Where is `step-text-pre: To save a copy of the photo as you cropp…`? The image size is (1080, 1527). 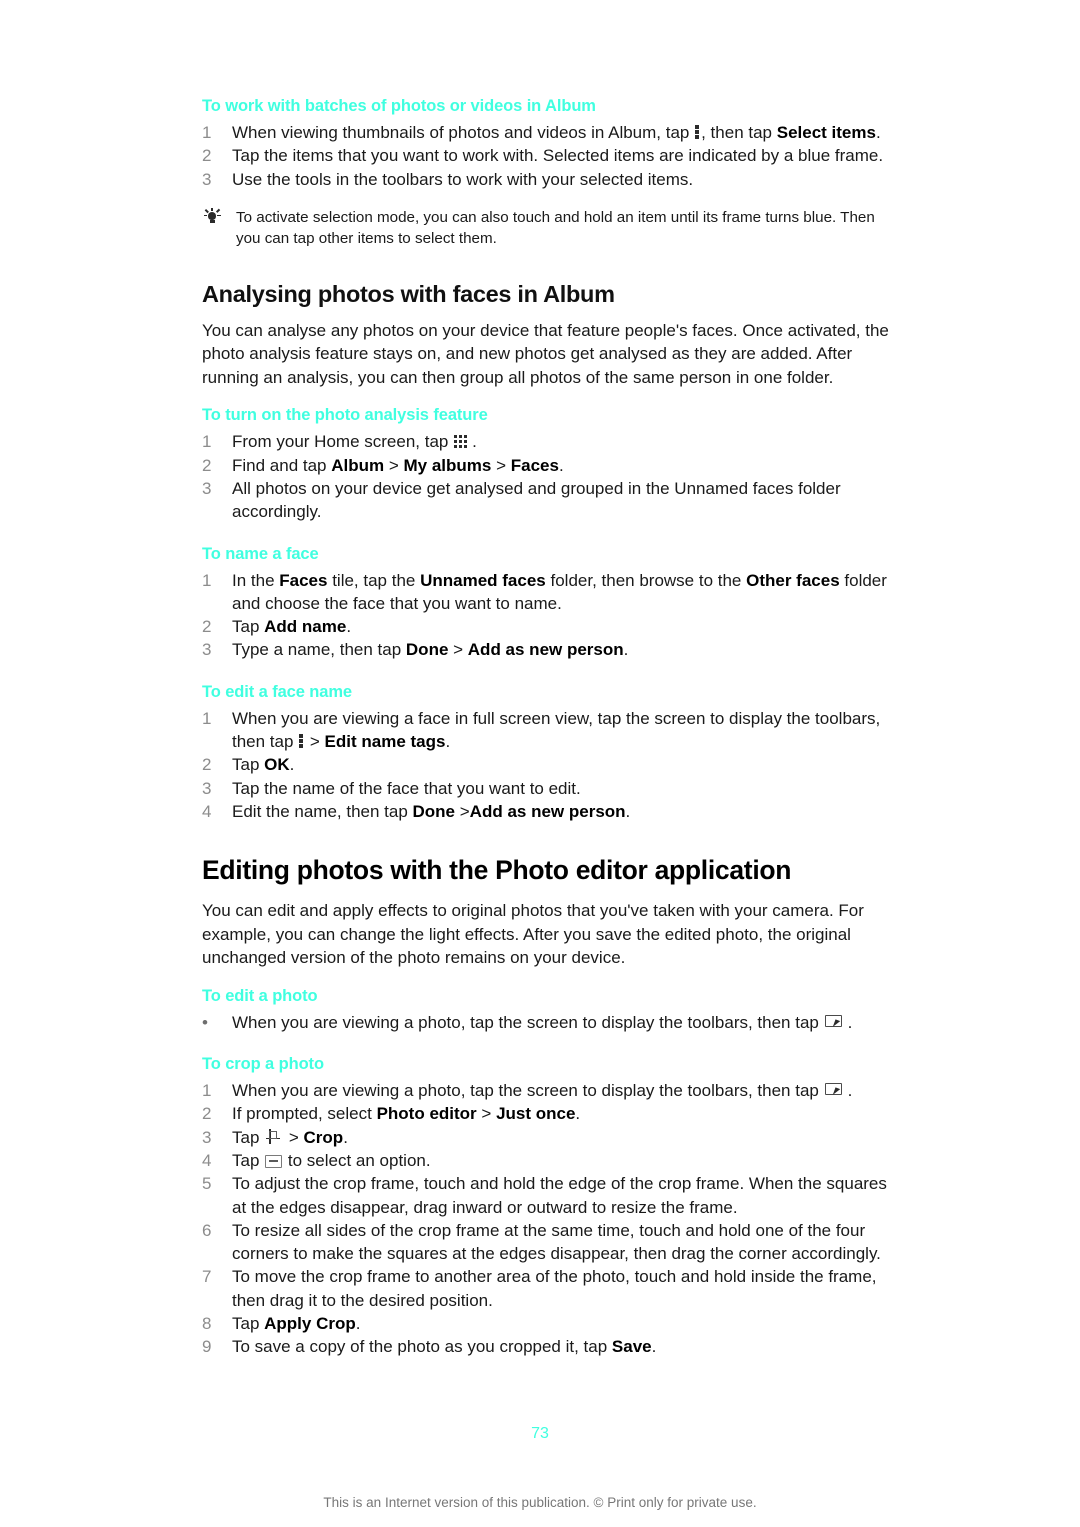 step-text-pre: To save a copy of the photo as you cropp… is located at coordinates (422, 1347).